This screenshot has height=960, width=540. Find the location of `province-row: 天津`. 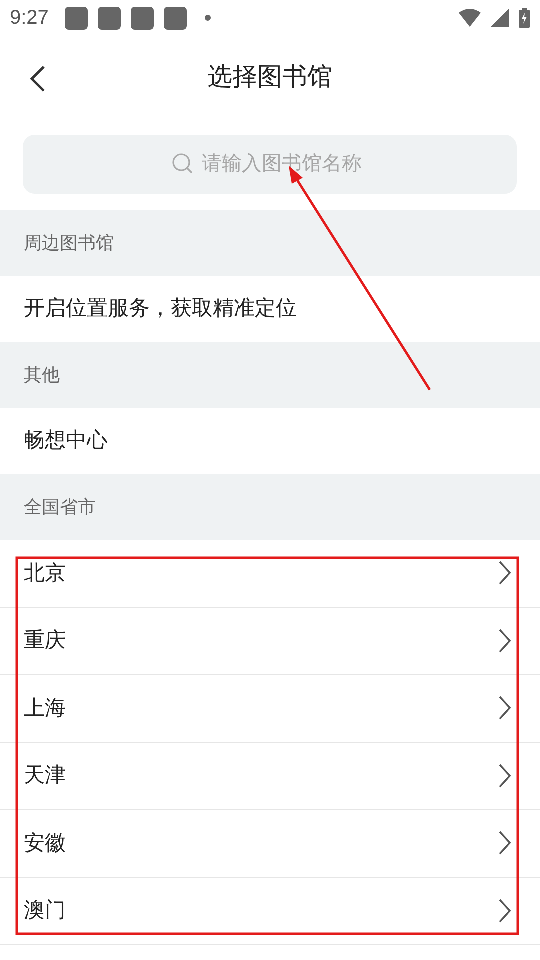

province-row: 天津 is located at coordinates (270, 776).